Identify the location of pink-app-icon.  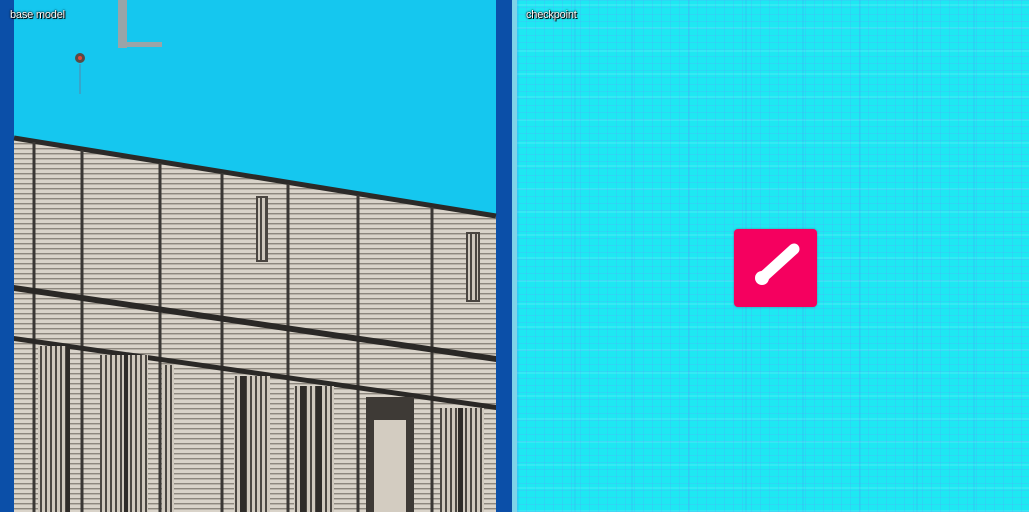
(775, 268).